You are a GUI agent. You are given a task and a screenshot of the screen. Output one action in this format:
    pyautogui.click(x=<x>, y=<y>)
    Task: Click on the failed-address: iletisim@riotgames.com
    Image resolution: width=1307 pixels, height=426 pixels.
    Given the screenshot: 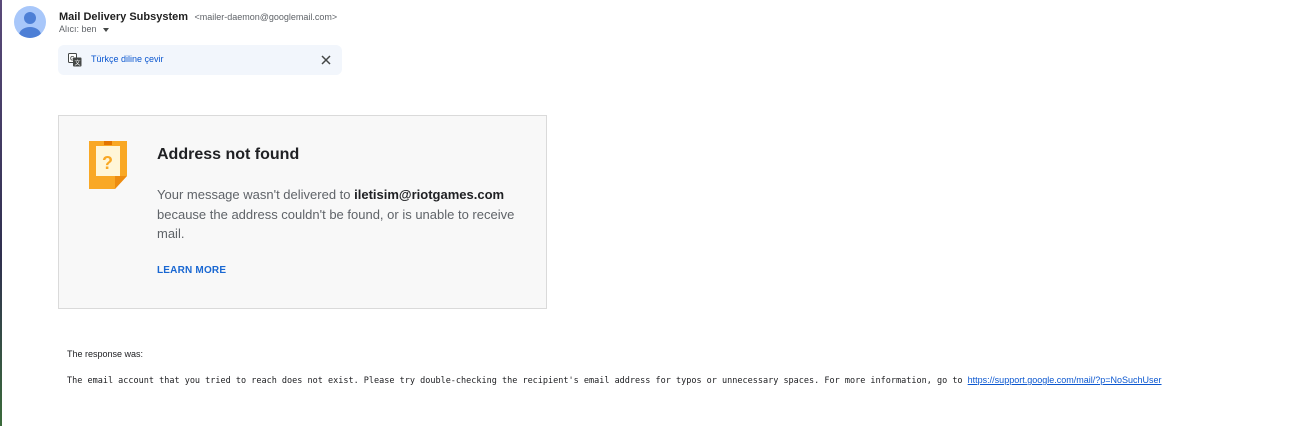 What is the action you would take?
    pyautogui.click(x=429, y=194)
    